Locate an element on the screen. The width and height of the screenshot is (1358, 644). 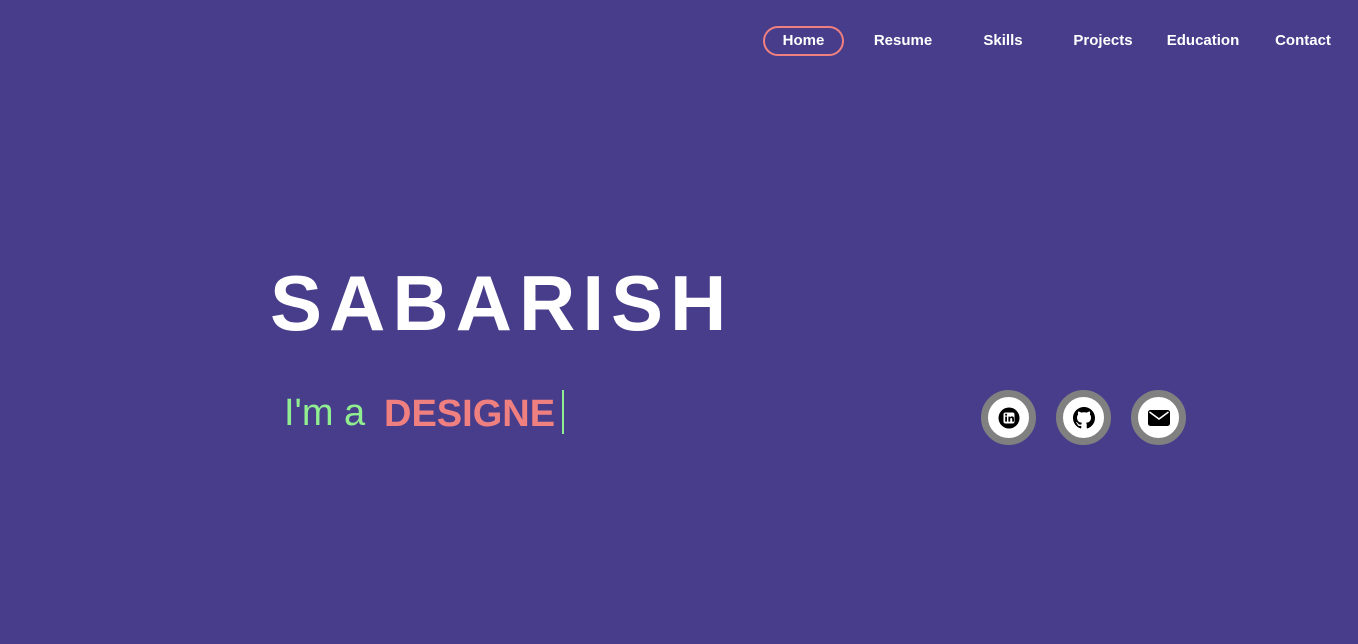
nav-resume: Resume is located at coordinates (903, 41).